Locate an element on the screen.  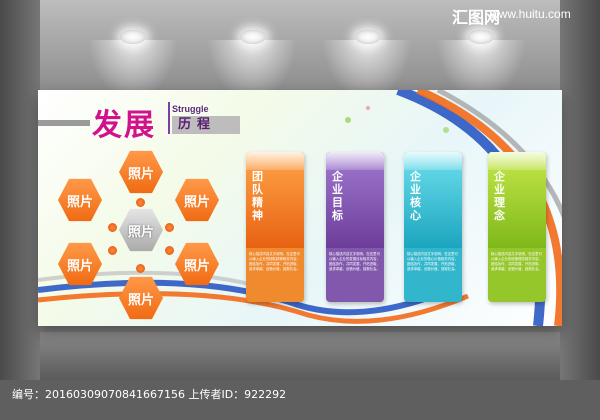
board-subtitle-en: Struggle is located at coordinates (190, 109).